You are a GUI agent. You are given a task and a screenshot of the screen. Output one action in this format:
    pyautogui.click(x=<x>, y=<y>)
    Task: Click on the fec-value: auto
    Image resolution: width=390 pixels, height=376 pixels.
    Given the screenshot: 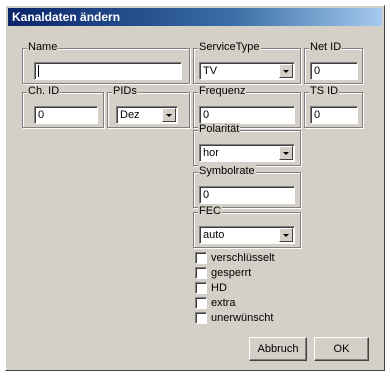 What is the action you would take?
    pyautogui.click(x=214, y=235)
    